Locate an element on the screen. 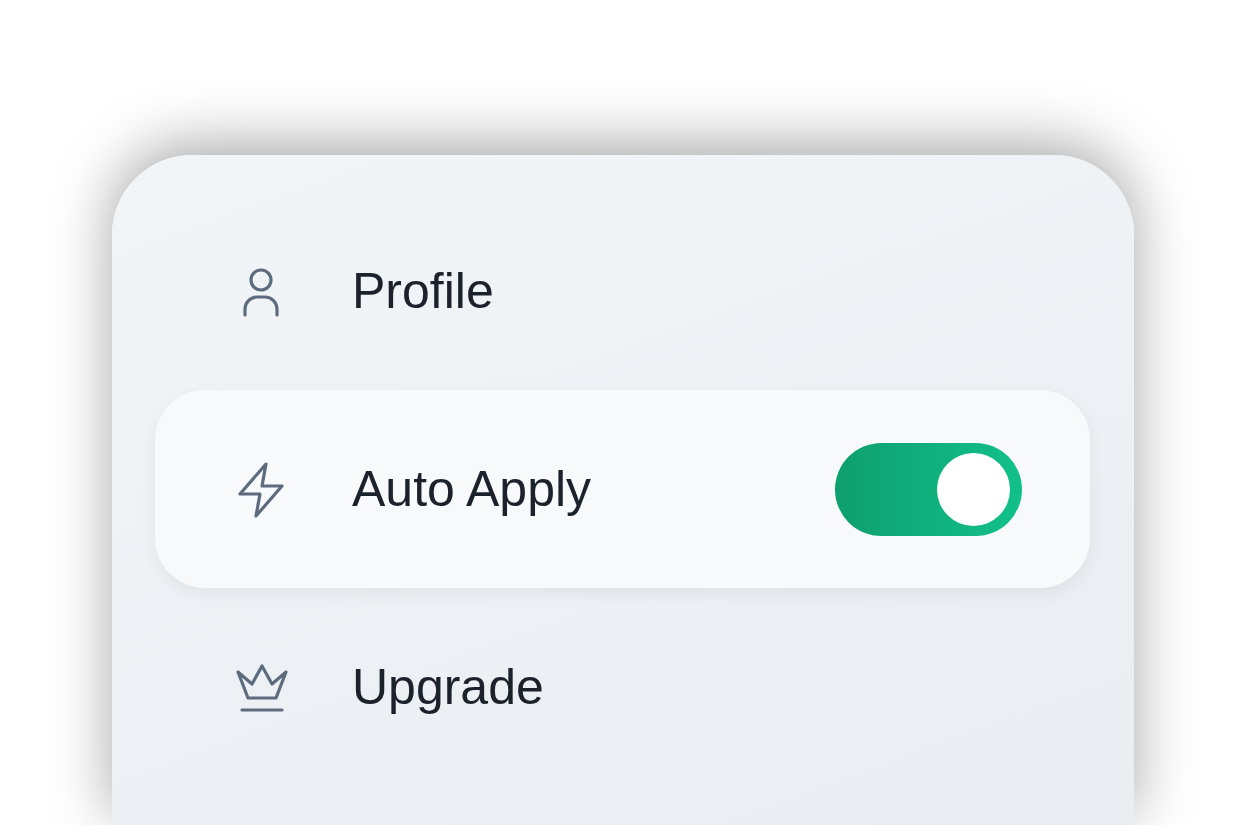 The width and height of the screenshot is (1246, 825). menu-label: Auto Apply is located at coordinates (472, 489).